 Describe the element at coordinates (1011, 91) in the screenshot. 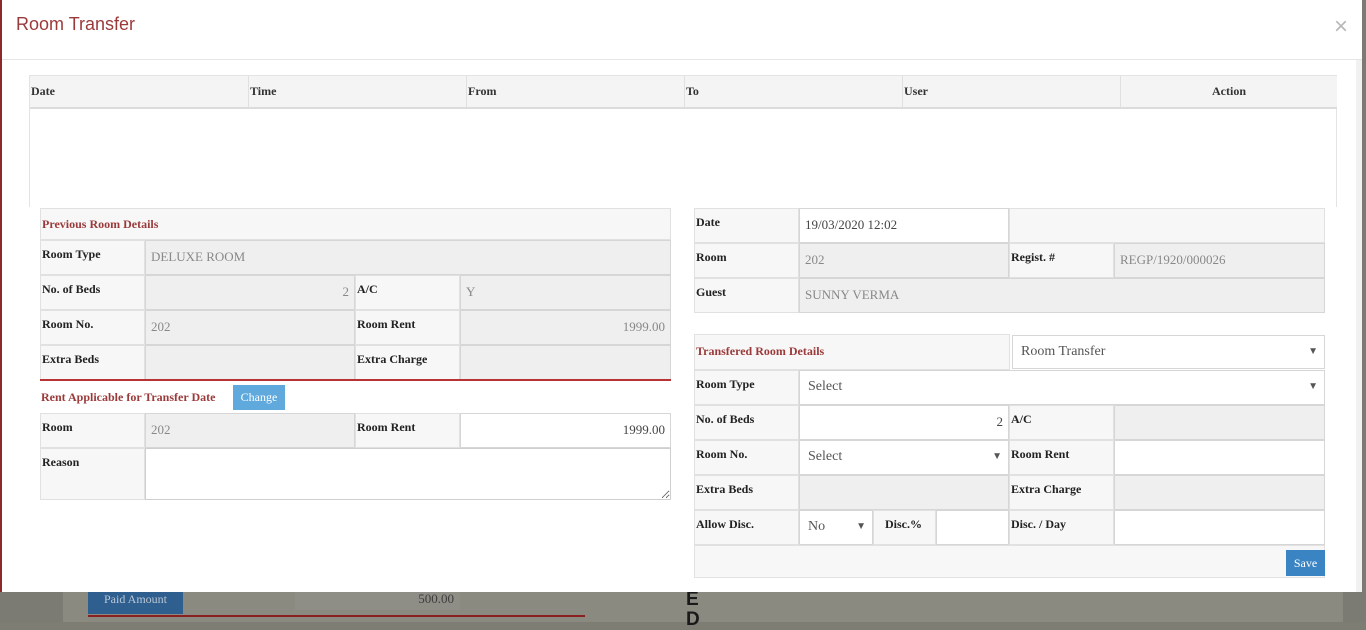

I see `column-header-user: User` at that location.